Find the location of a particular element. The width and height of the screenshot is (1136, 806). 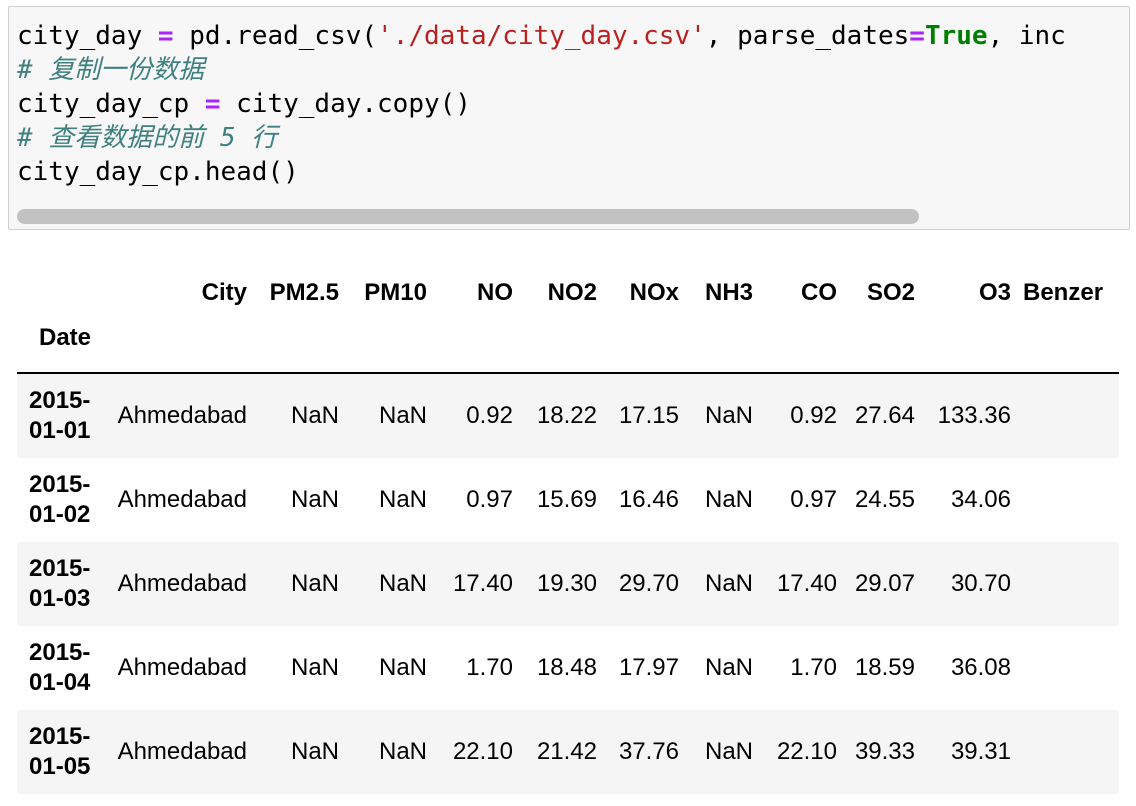

value-cell: 0. is located at coordinates (1068, 415).